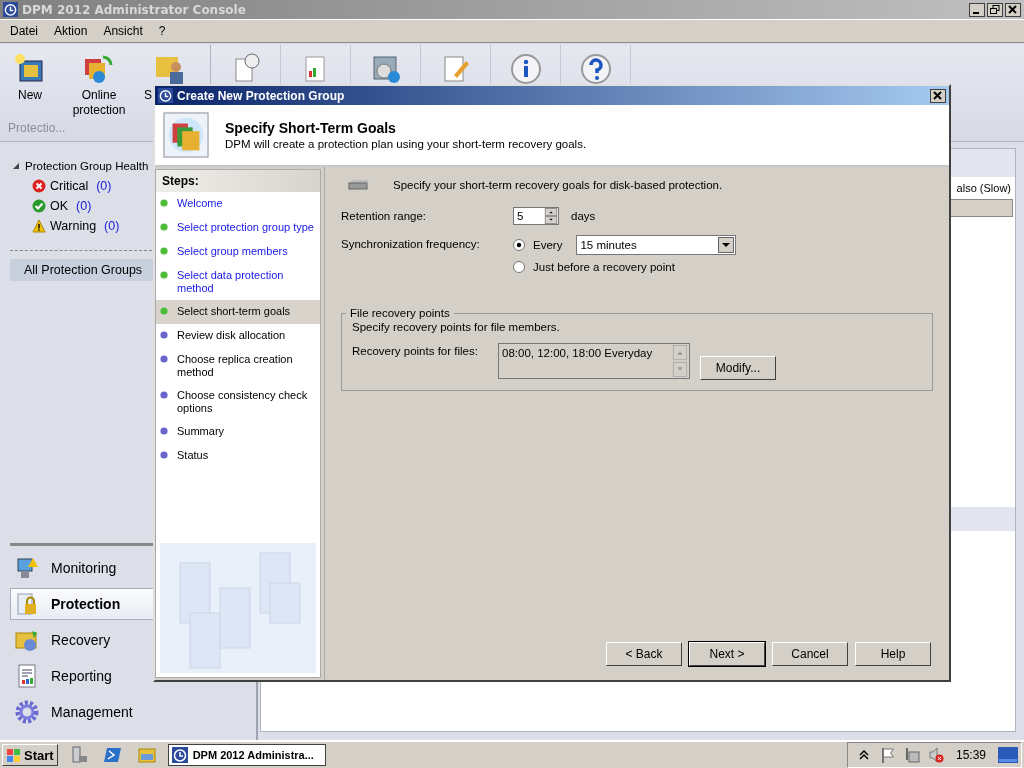 This screenshot has height=768, width=1024. What do you see at coordinates (558, 185) in the screenshot?
I see `intro-text: Specify your short-term recovery goals for disk-based protection.` at bounding box center [558, 185].